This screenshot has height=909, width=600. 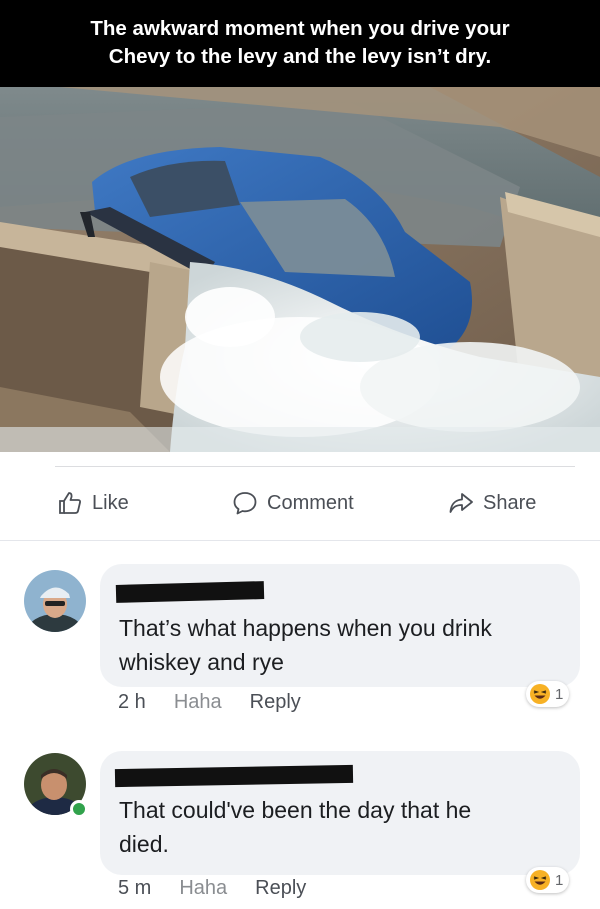 I want to click on redacted-name, so click(x=190, y=592).